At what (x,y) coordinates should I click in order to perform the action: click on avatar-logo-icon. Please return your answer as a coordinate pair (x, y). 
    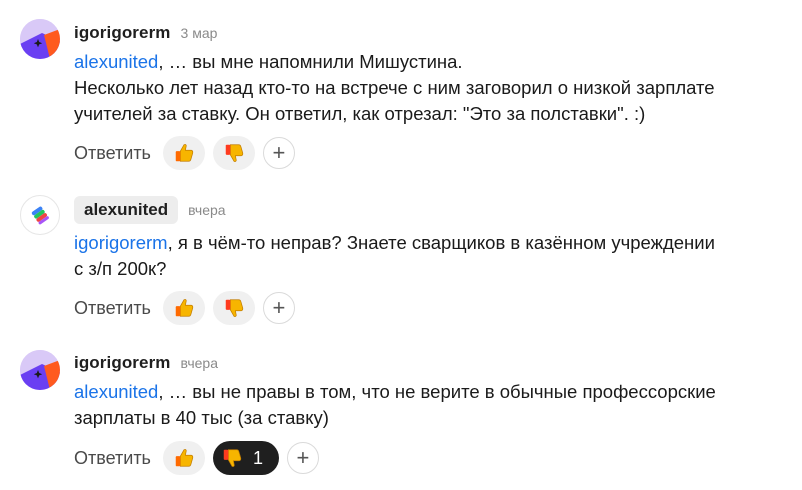
    Looking at the image, I should click on (40, 215).